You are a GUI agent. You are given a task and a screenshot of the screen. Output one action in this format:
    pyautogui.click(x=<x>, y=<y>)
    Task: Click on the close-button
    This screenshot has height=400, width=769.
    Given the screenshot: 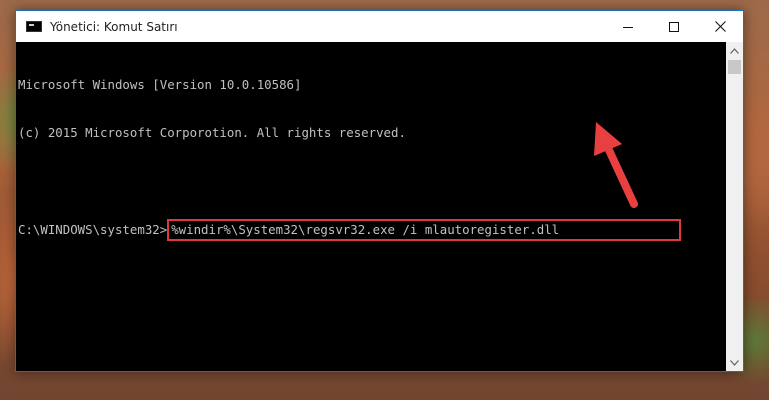 What is the action you would take?
    pyautogui.click(x=720, y=26)
    